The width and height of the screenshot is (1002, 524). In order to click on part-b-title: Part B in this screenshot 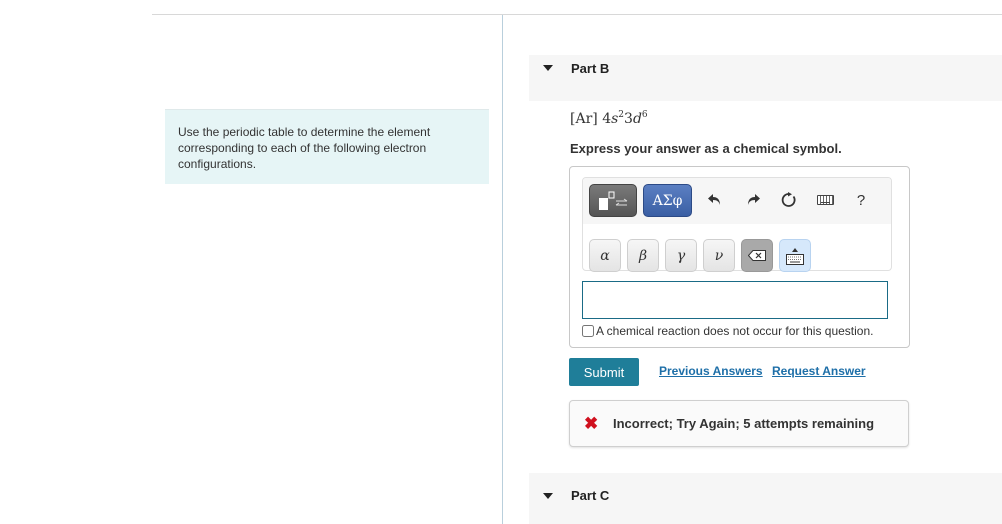, I will do `click(590, 68)`.